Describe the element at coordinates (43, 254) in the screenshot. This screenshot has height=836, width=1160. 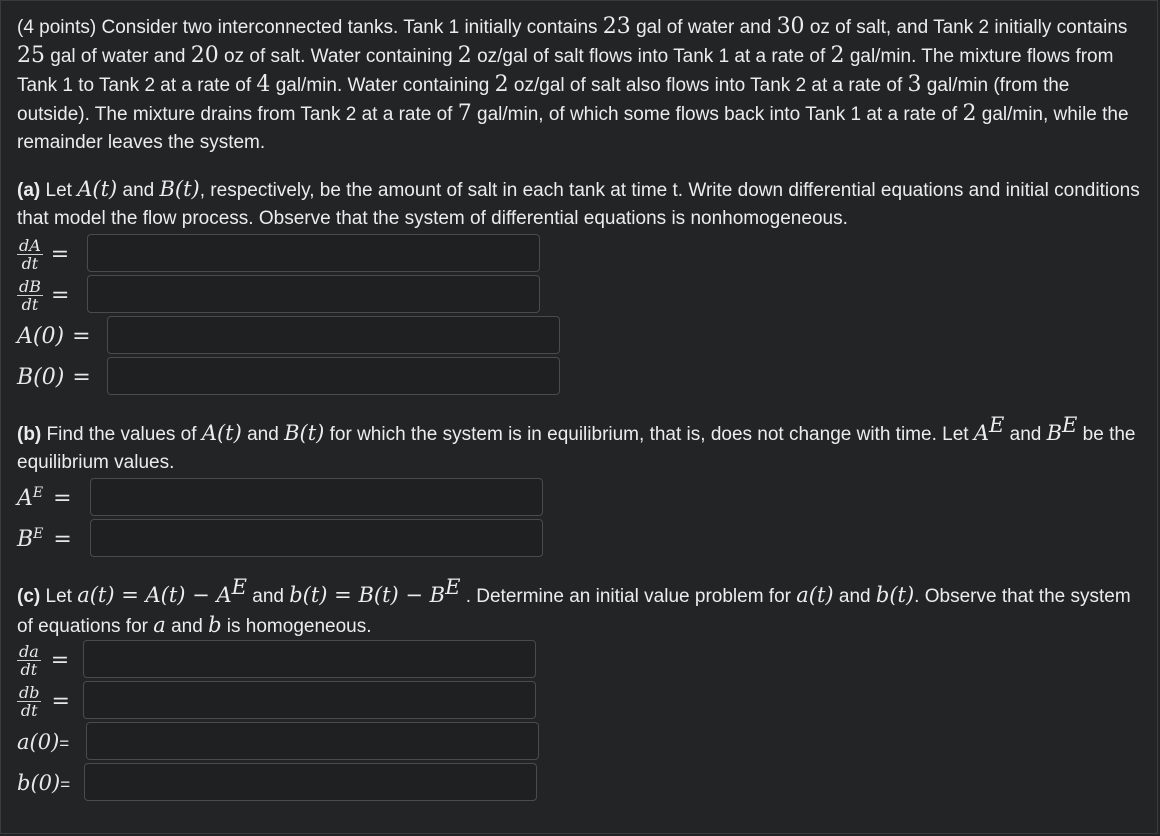
I see `dA-dt-label: dA dt =` at that location.